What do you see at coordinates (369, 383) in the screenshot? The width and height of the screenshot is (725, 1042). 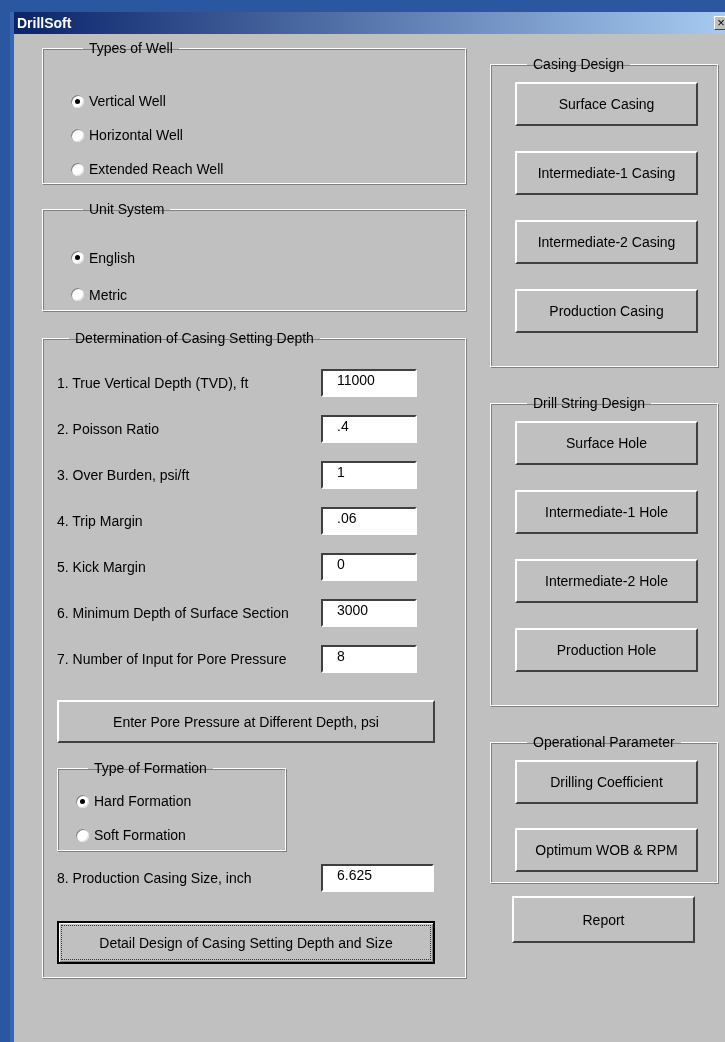 I see `input-field: 11000` at bounding box center [369, 383].